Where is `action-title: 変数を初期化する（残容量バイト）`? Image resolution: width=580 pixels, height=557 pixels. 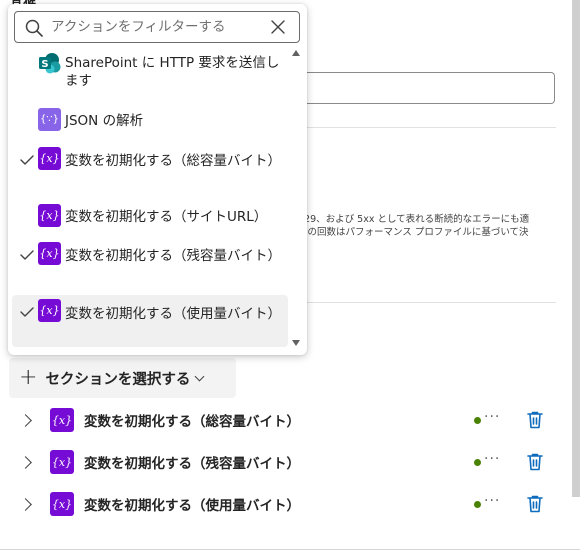
action-title: 変数を初期化する（残容量バイト） is located at coordinates (192, 464).